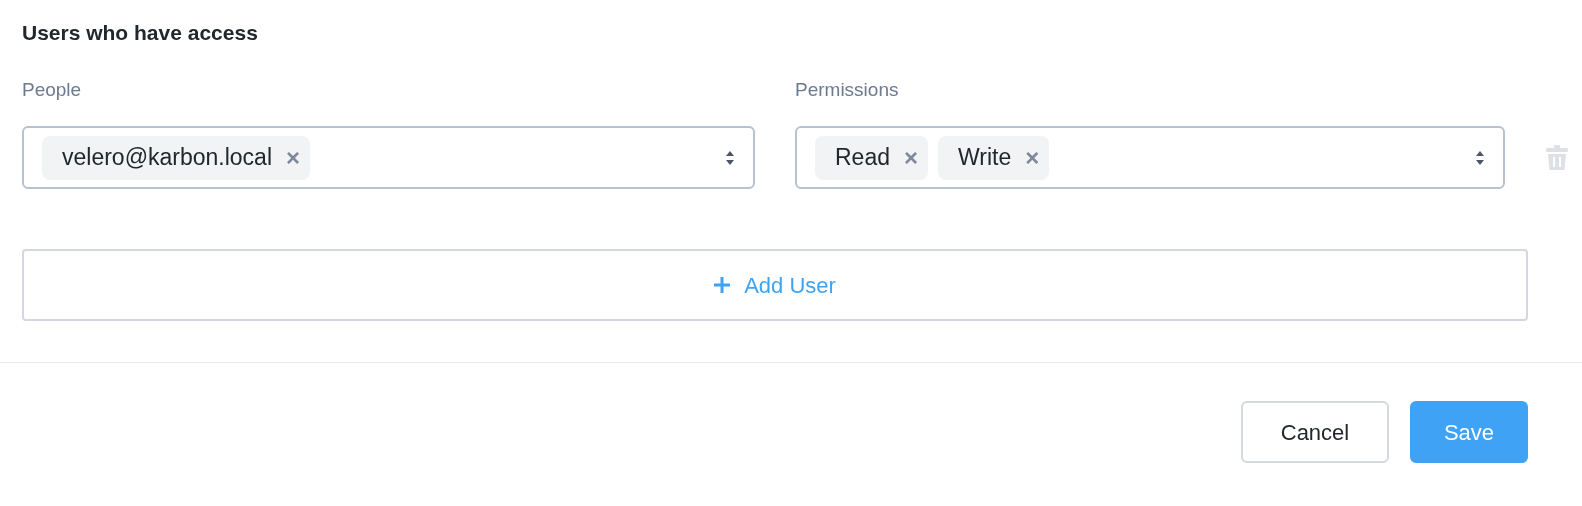  Describe the element at coordinates (985, 158) in the screenshot. I see `tag-label: Write` at that location.